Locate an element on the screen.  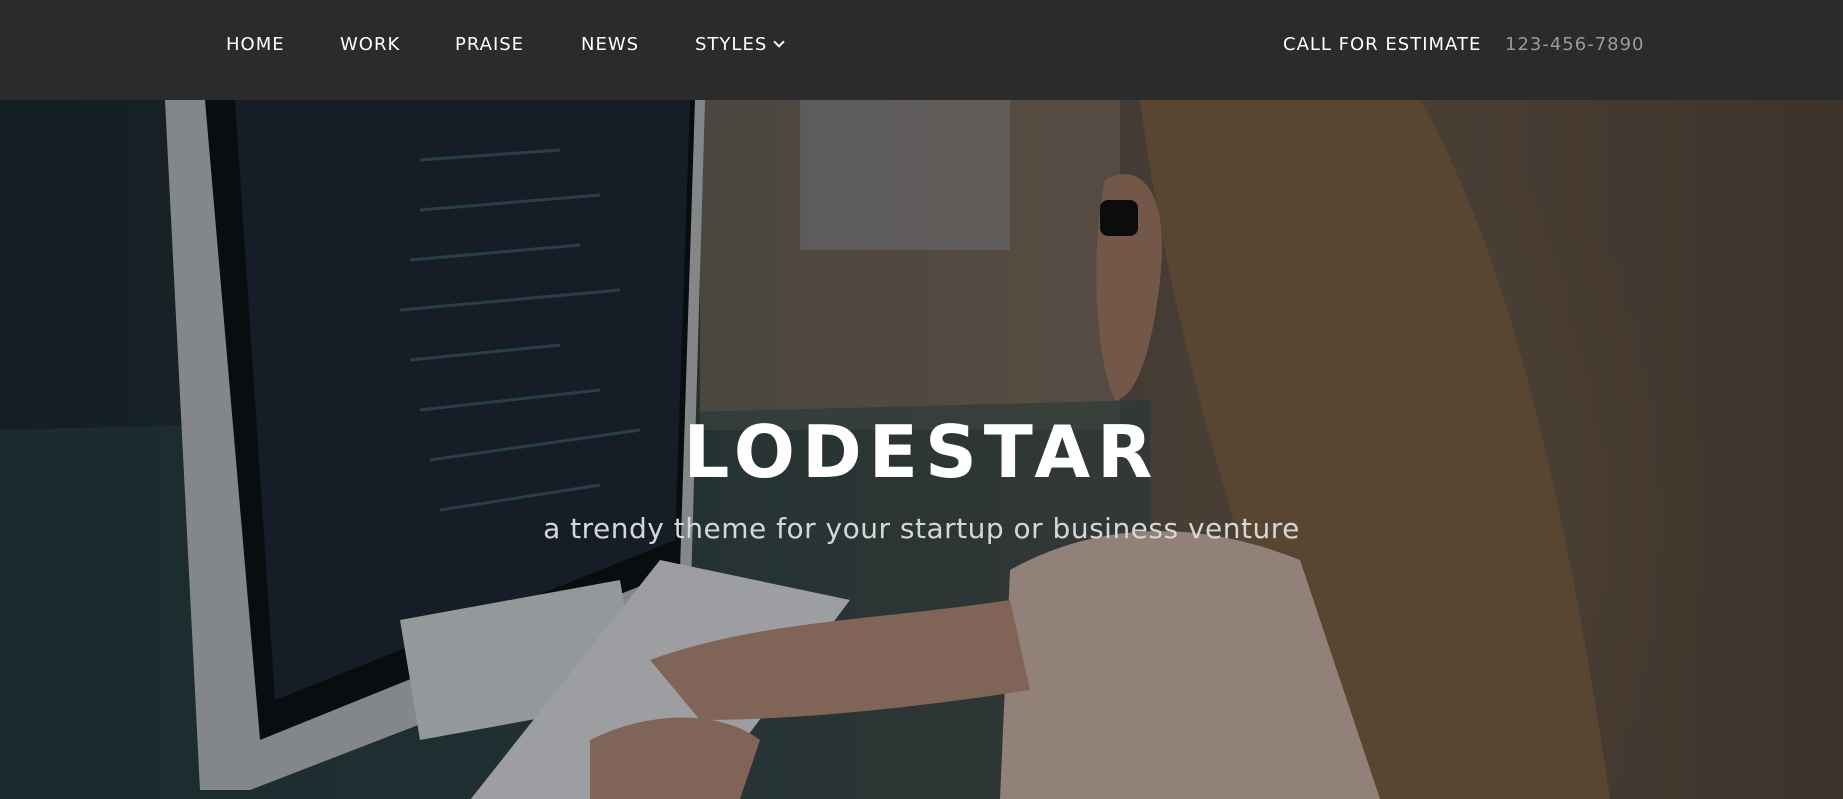
nav-styles-label: STYLES is located at coordinates (731, 44).